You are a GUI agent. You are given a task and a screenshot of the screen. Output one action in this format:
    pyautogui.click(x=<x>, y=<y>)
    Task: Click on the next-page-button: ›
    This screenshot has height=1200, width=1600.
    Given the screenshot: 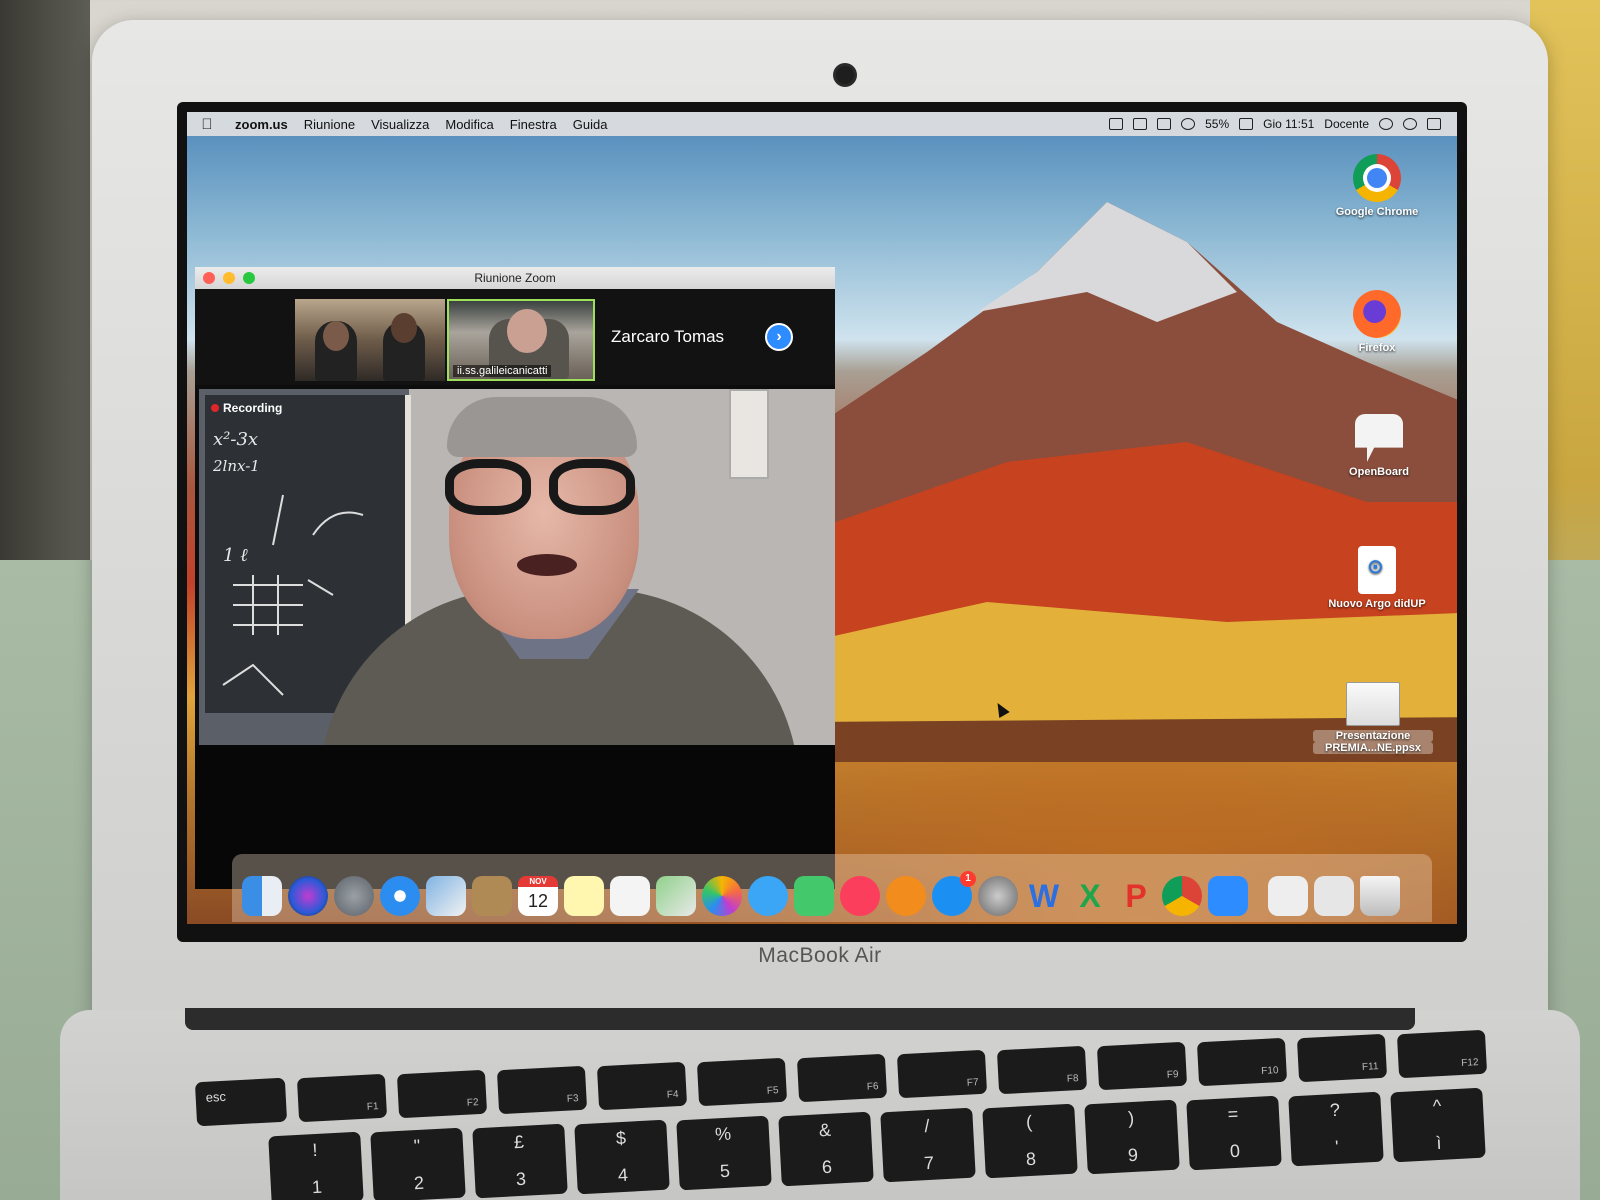 What is the action you would take?
    pyautogui.click(x=779, y=337)
    